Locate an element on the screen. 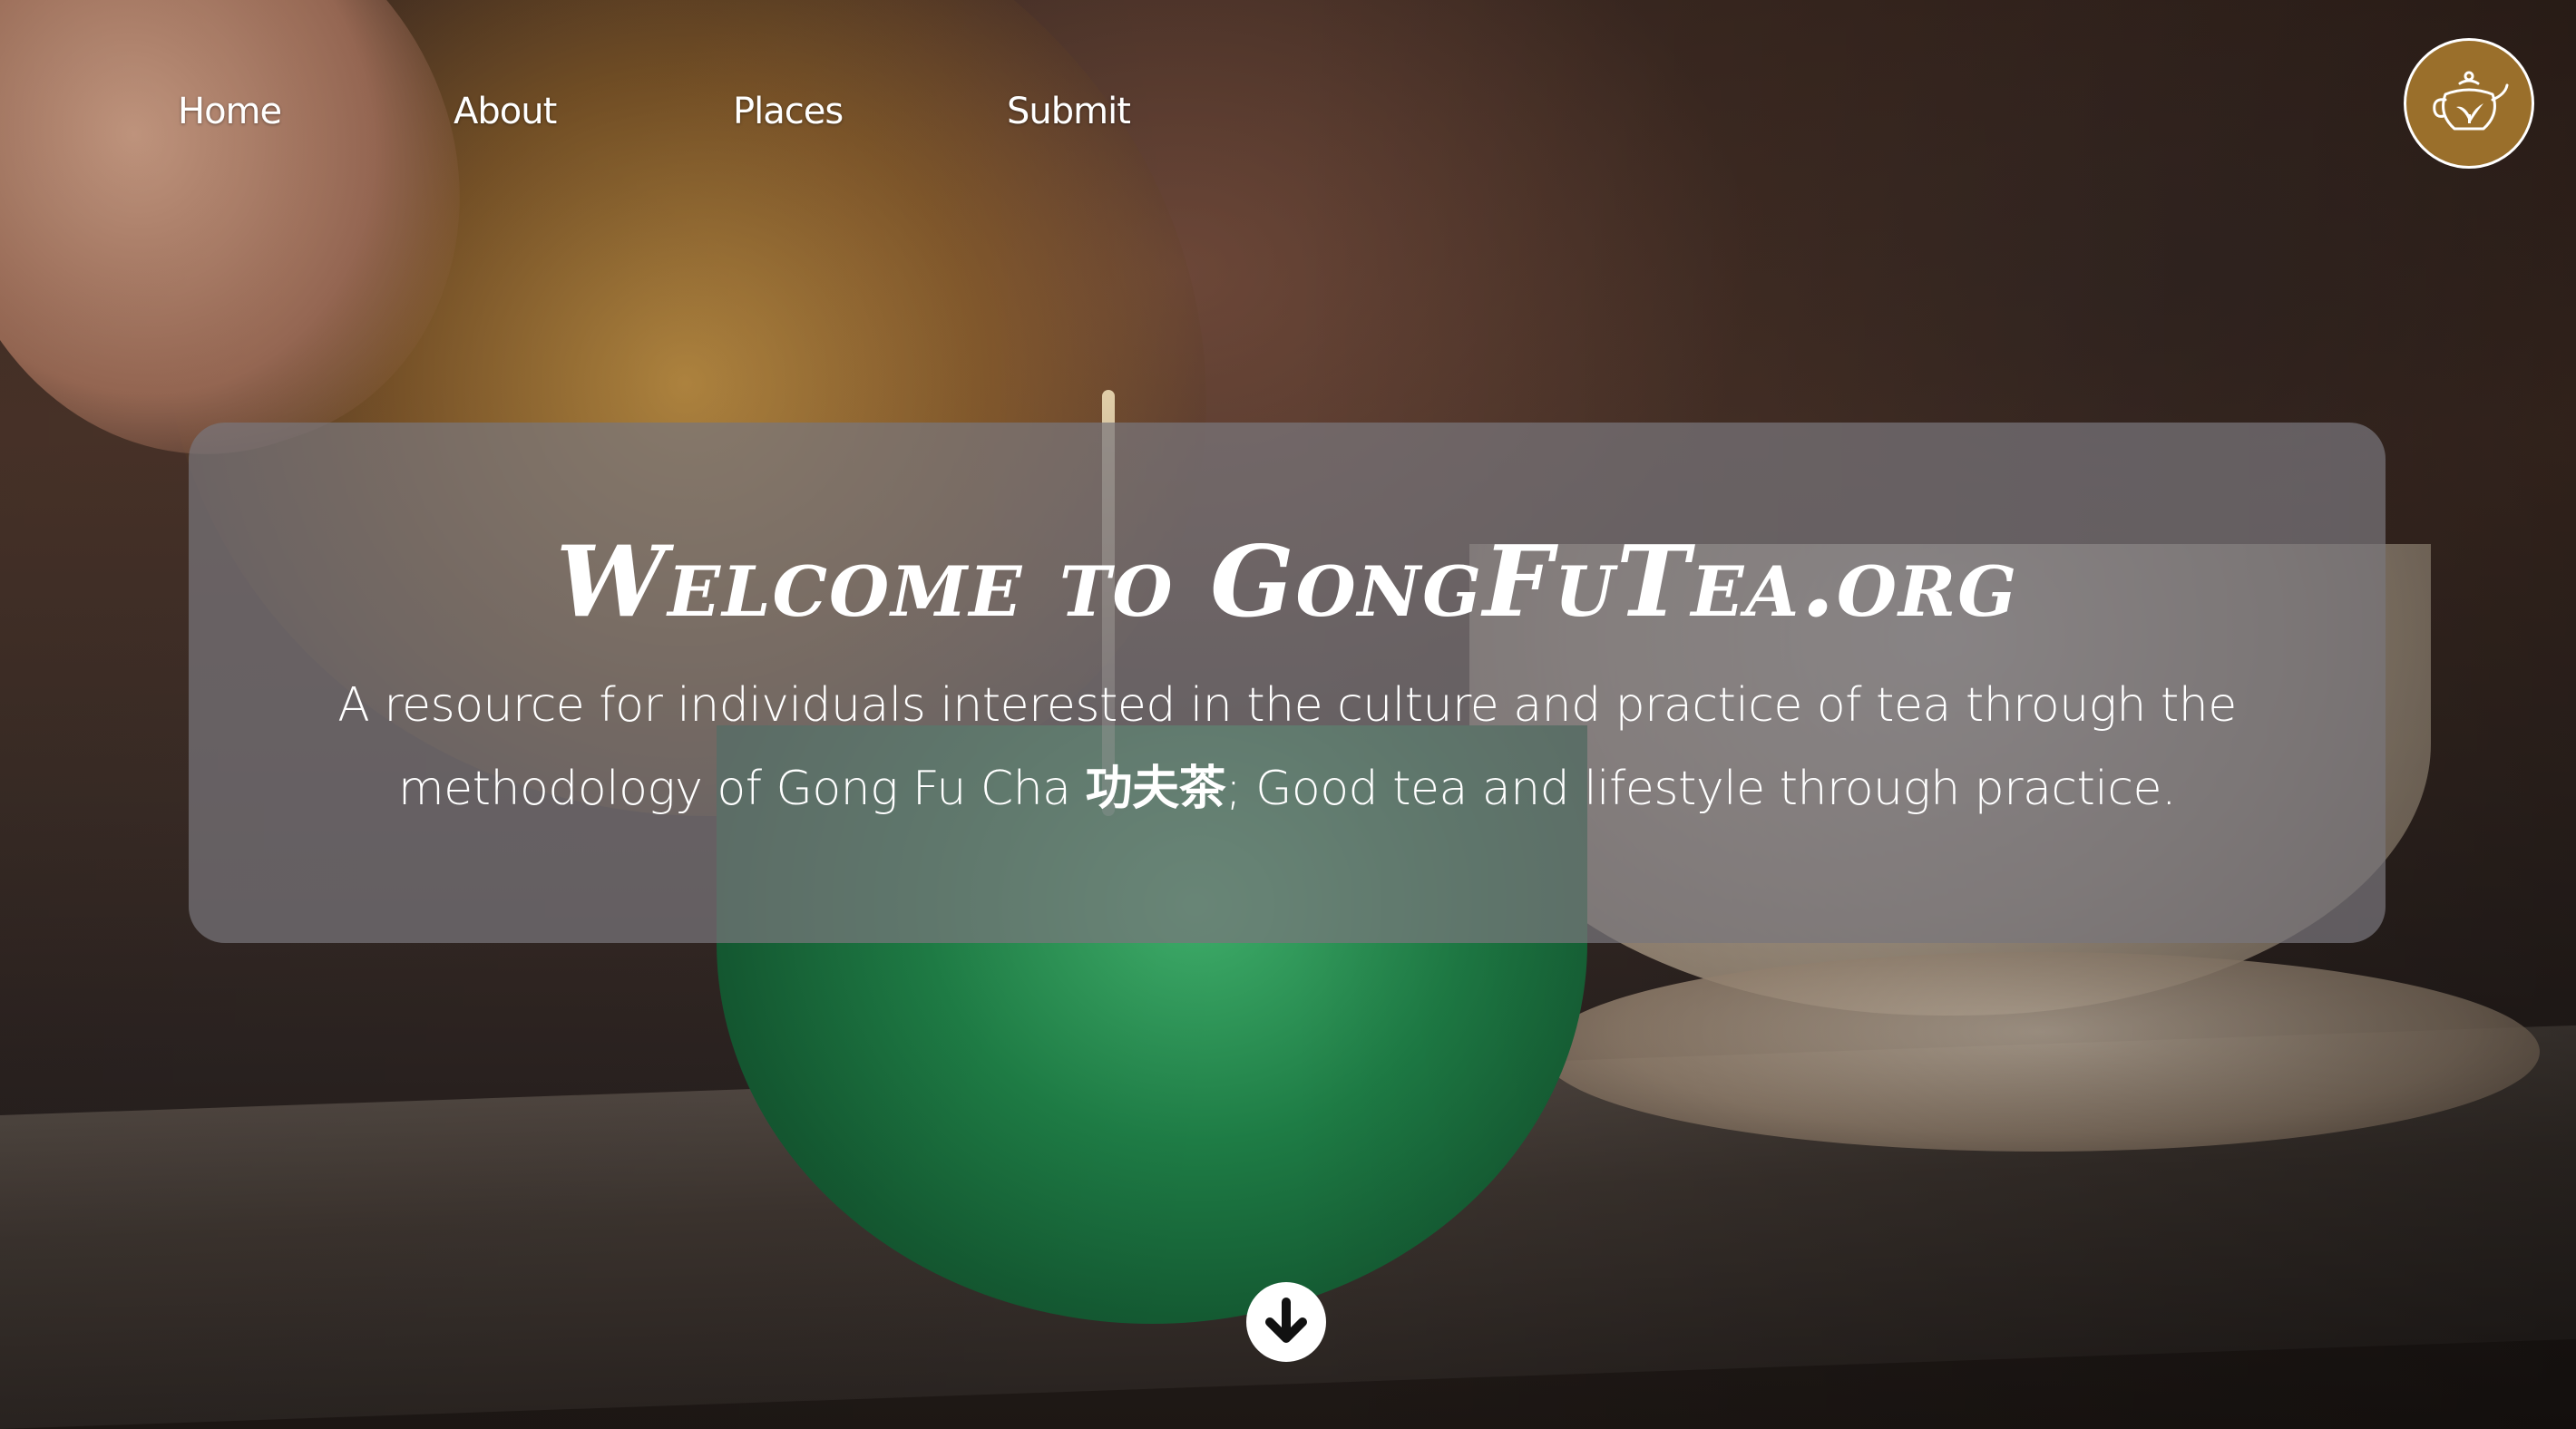 The image size is (2576, 1429). teapot-icon is located at coordinates (2471, 101).